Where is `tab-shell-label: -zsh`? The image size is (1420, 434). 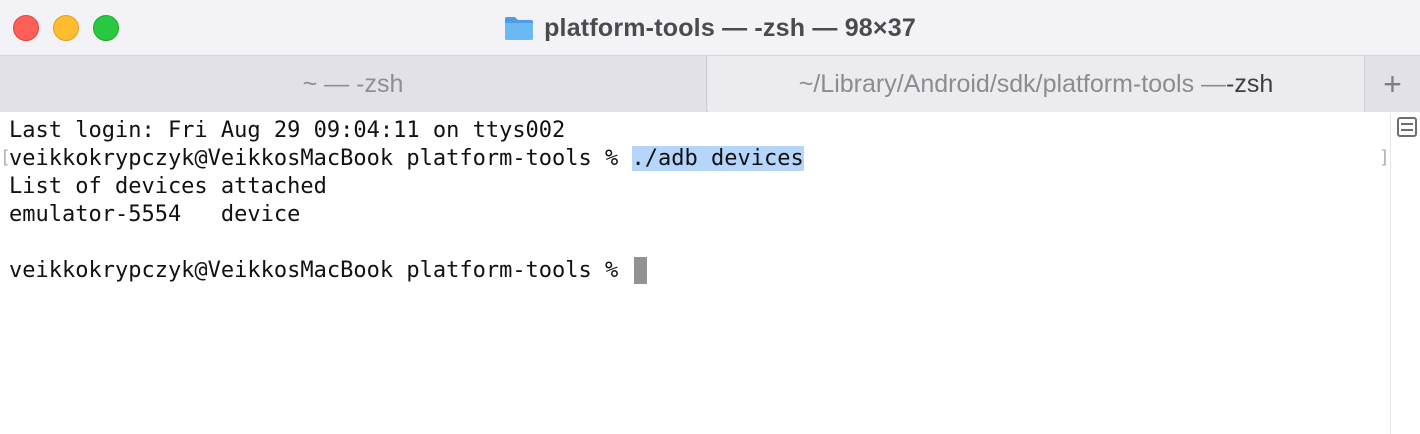
tab-shell-label: -zsh is located at coordinates (1250, 83).